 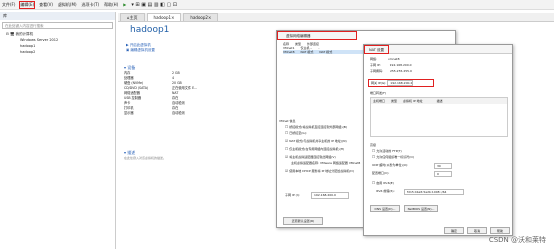 I want to click on gateway-row: 网关 IP(G): 192.168.200.2, so click(x=401, y=83).